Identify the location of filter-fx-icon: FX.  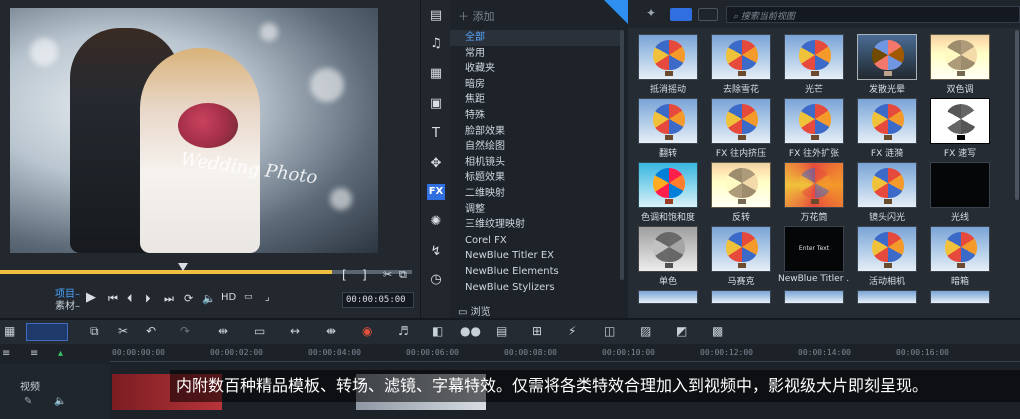
(436, 192).